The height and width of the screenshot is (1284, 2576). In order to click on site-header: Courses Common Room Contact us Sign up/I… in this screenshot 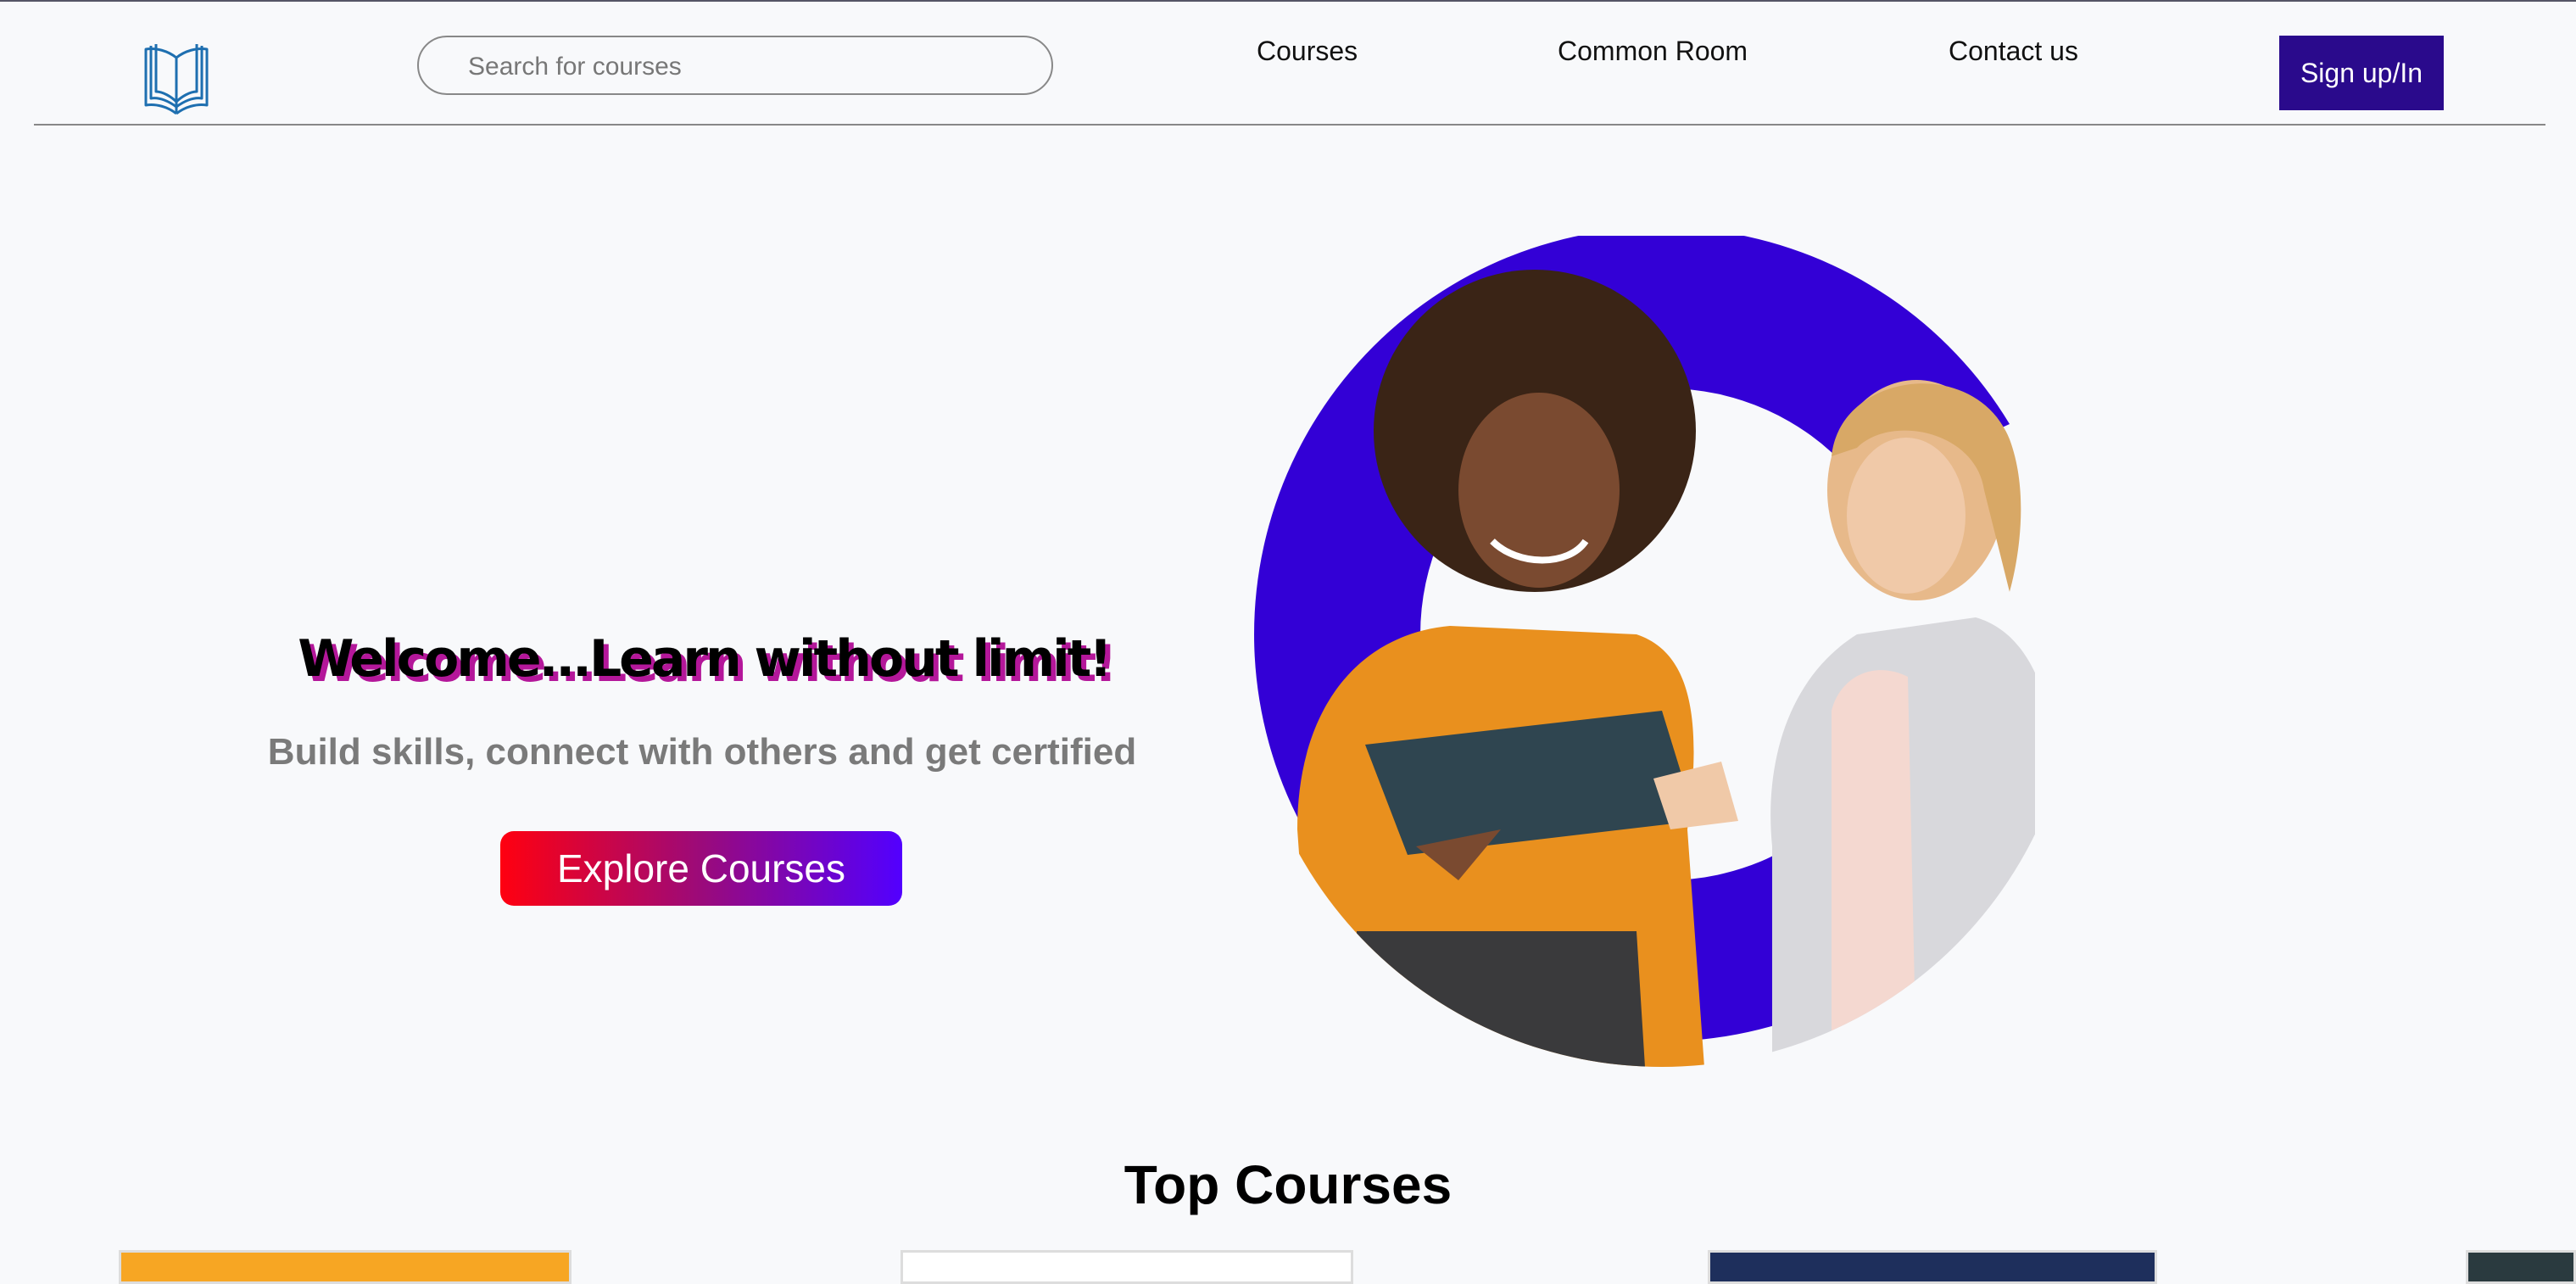, I will do `click(1288, 64)`.